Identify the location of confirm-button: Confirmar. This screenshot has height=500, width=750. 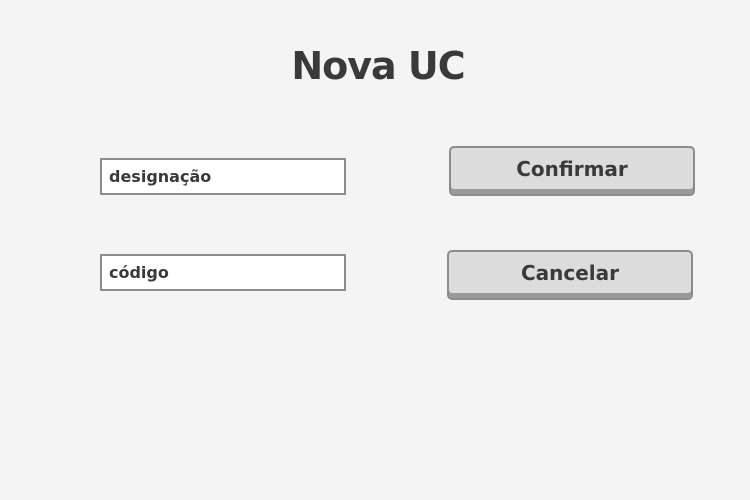
(572, 171).